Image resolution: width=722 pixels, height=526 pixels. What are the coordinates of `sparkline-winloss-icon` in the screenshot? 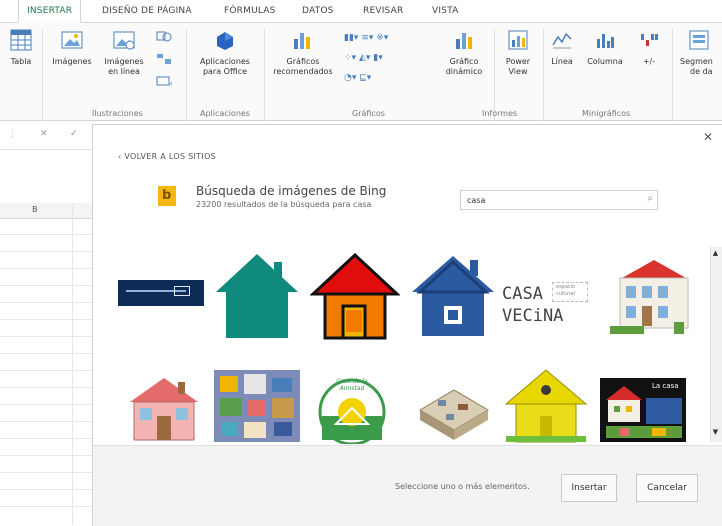 It's located at (649, 40).